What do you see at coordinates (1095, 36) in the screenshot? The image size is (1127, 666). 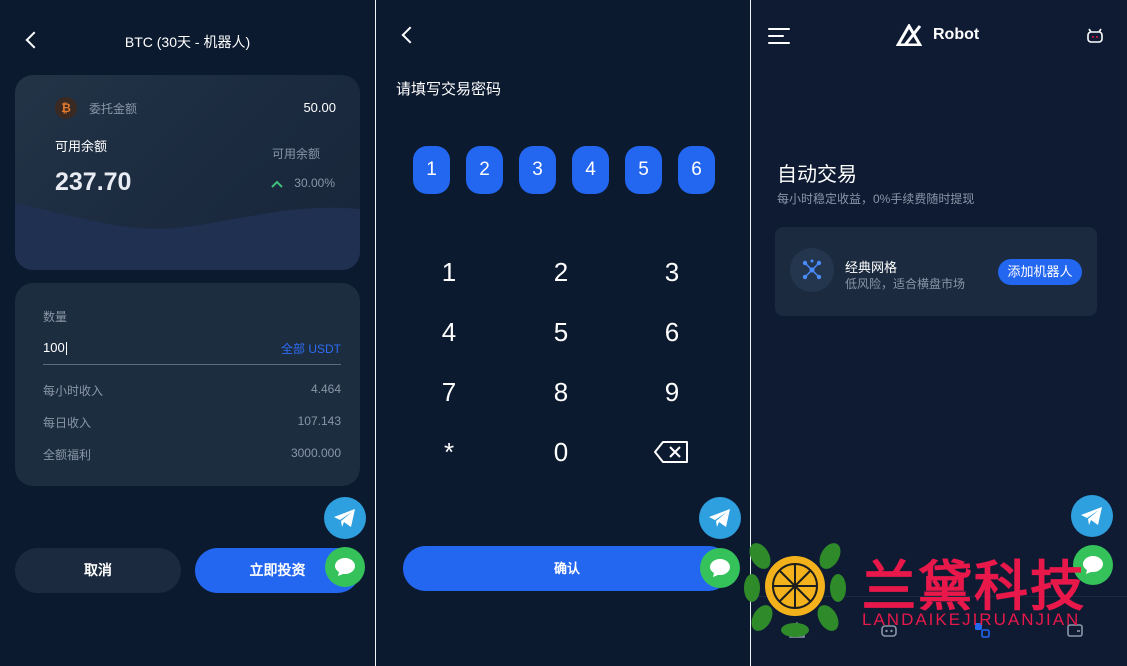 I see `bot-icon` at bounding box center [1095, 36].